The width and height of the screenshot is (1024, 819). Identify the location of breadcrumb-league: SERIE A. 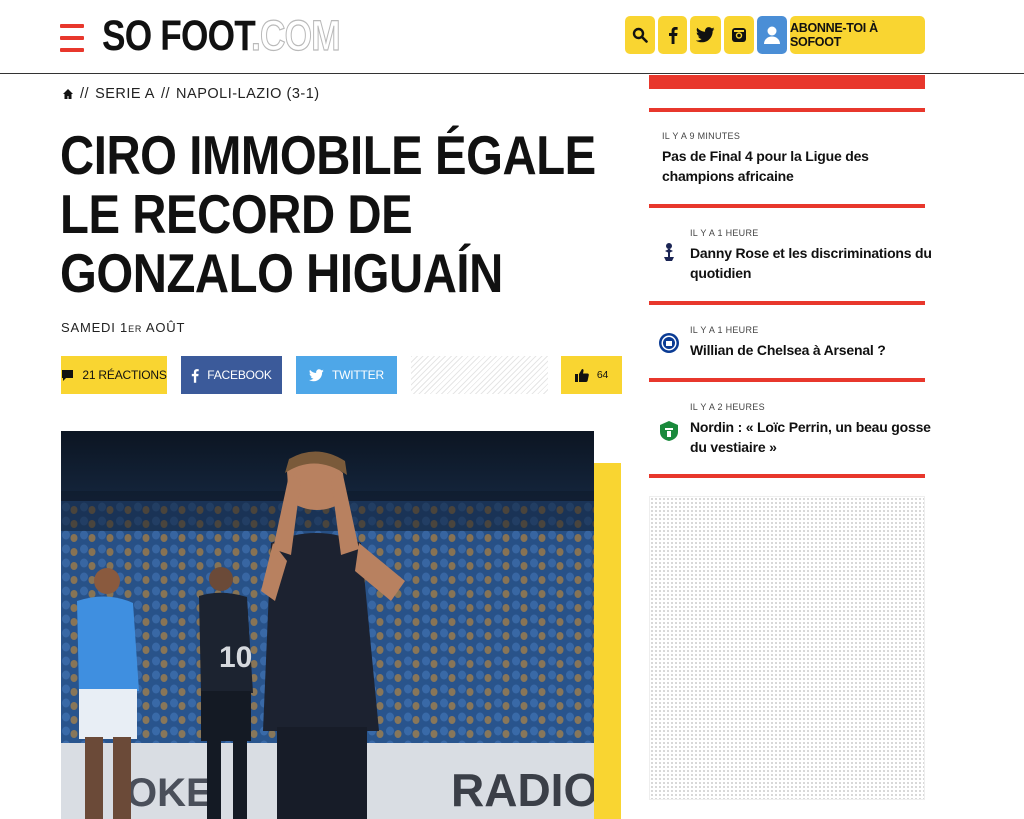
(125, 94).